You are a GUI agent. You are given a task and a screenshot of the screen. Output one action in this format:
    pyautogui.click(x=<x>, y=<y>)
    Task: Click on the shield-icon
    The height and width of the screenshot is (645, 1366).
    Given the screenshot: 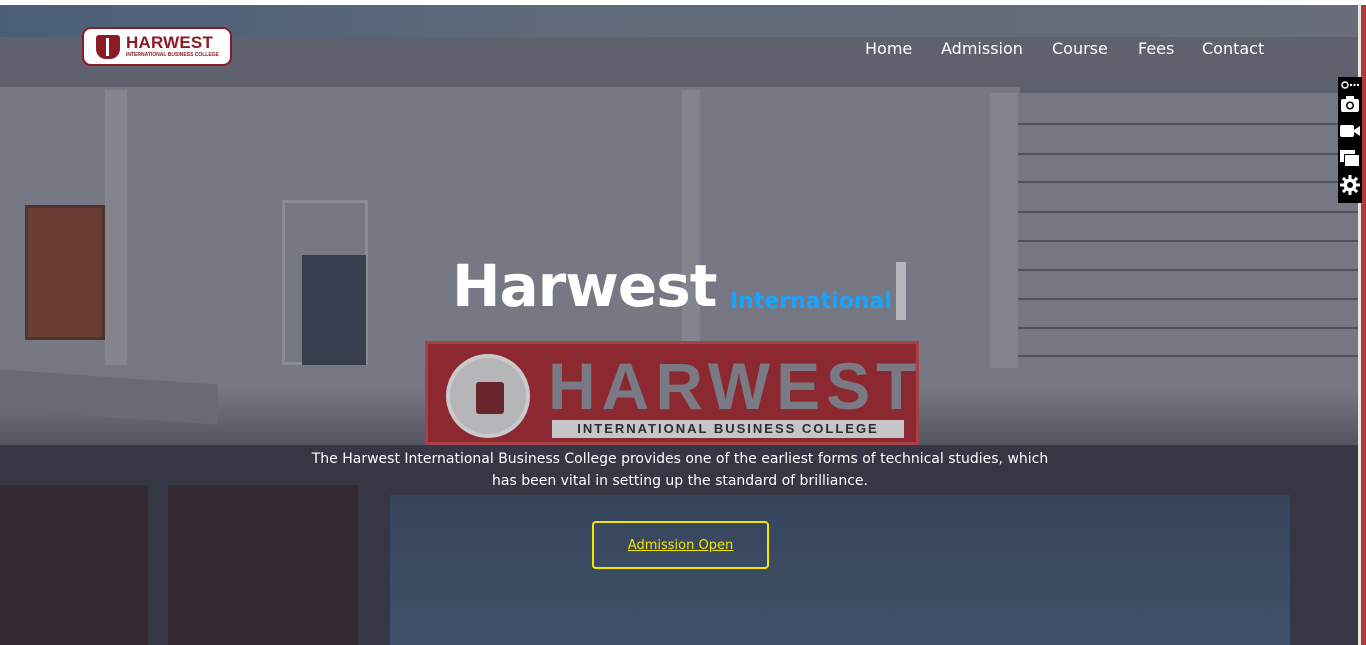 What is the action you would take?
    pyautogui.click(x=108, y=47)
    